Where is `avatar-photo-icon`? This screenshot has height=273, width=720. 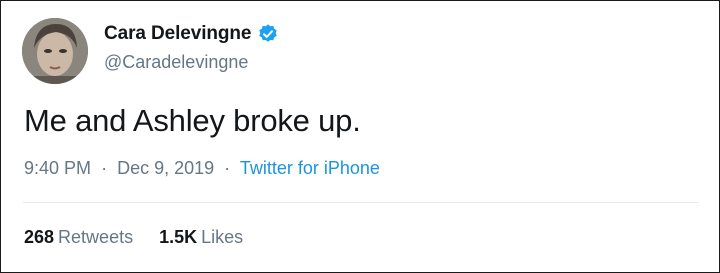 avatar-photo-icon is located at coordinates (55, 51).